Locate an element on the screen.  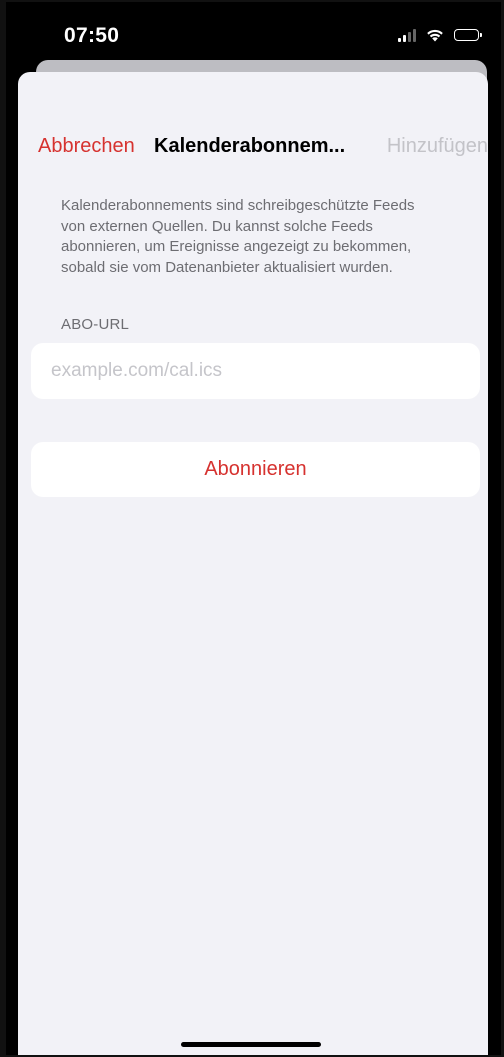
navigation-bar: Abbrechen Kalenderabonnem... Hinzufügen is located at coordinates (253, 146).